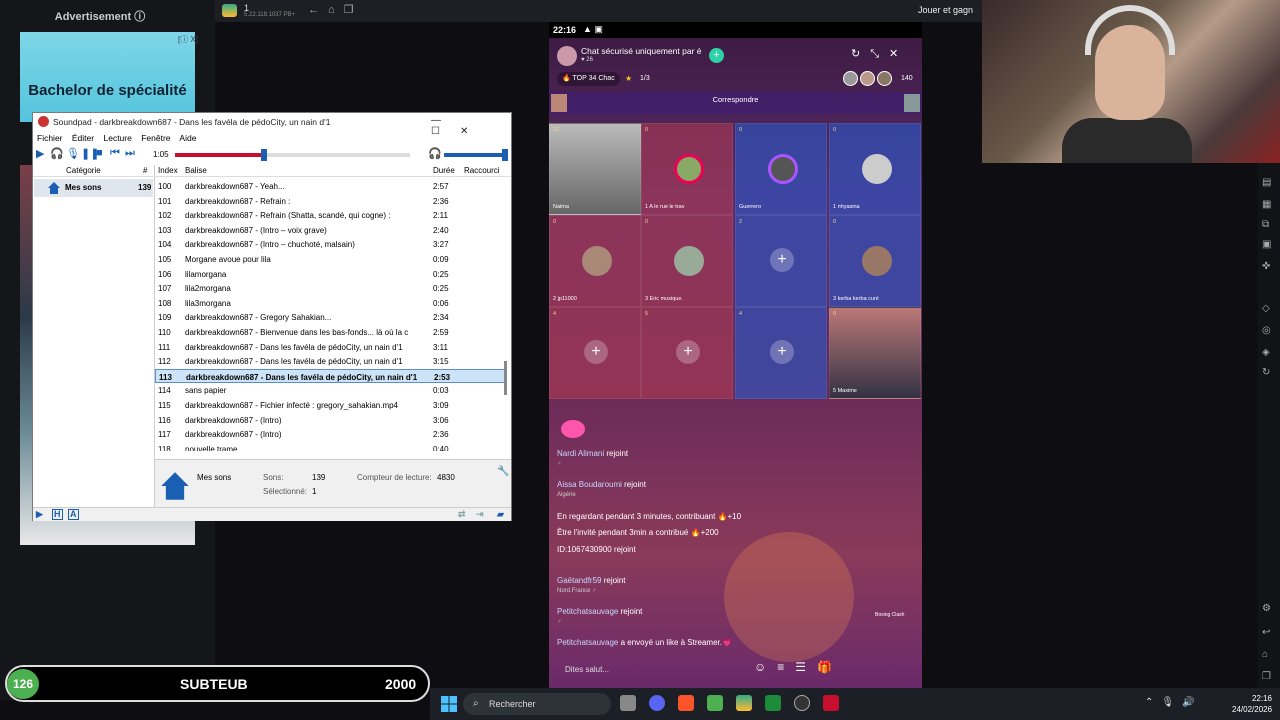 Image resolution: width=1280 pixels, height=720 pixels. What do you see at coordinates (875, 169) in the screenshot?
I see `guest-cell: 0 1 nhyasina` at bounding box center [875, 169].